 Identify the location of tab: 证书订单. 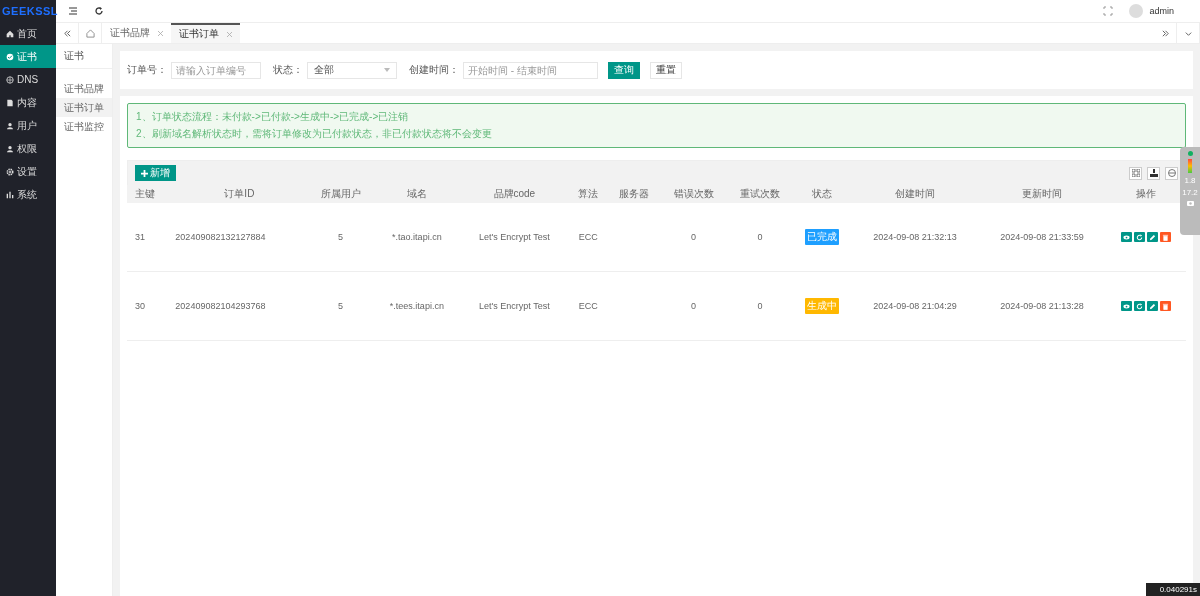
(205, 33).